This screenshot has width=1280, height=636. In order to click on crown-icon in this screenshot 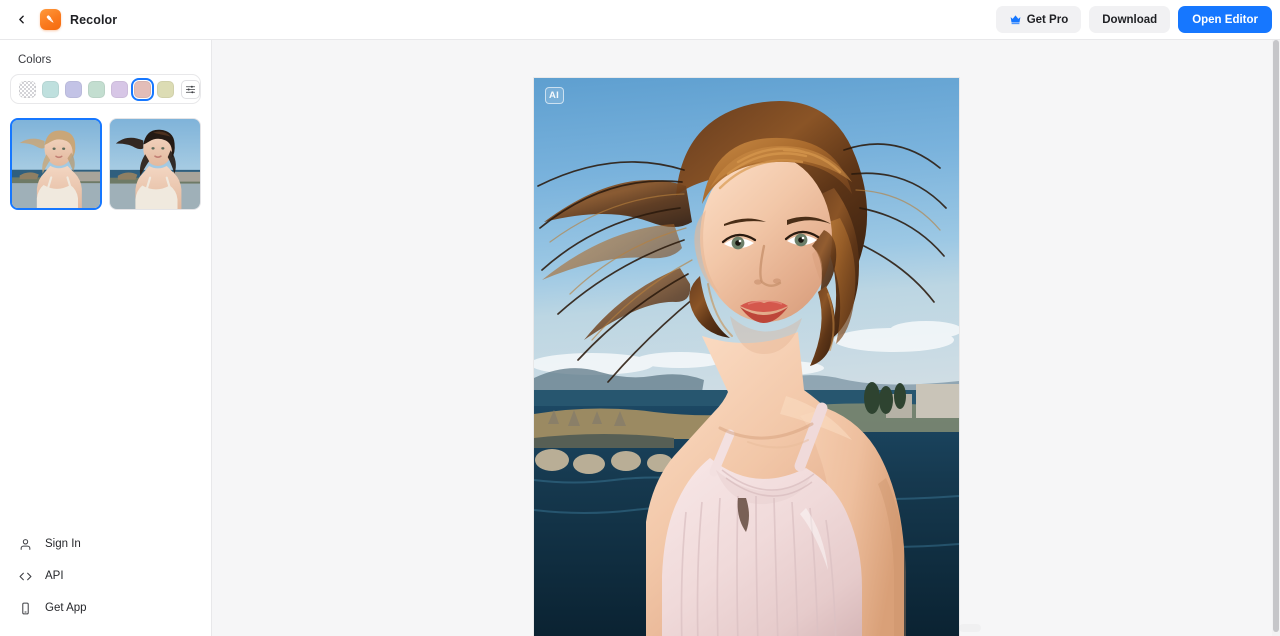, I will do `click(1015, 20)`.